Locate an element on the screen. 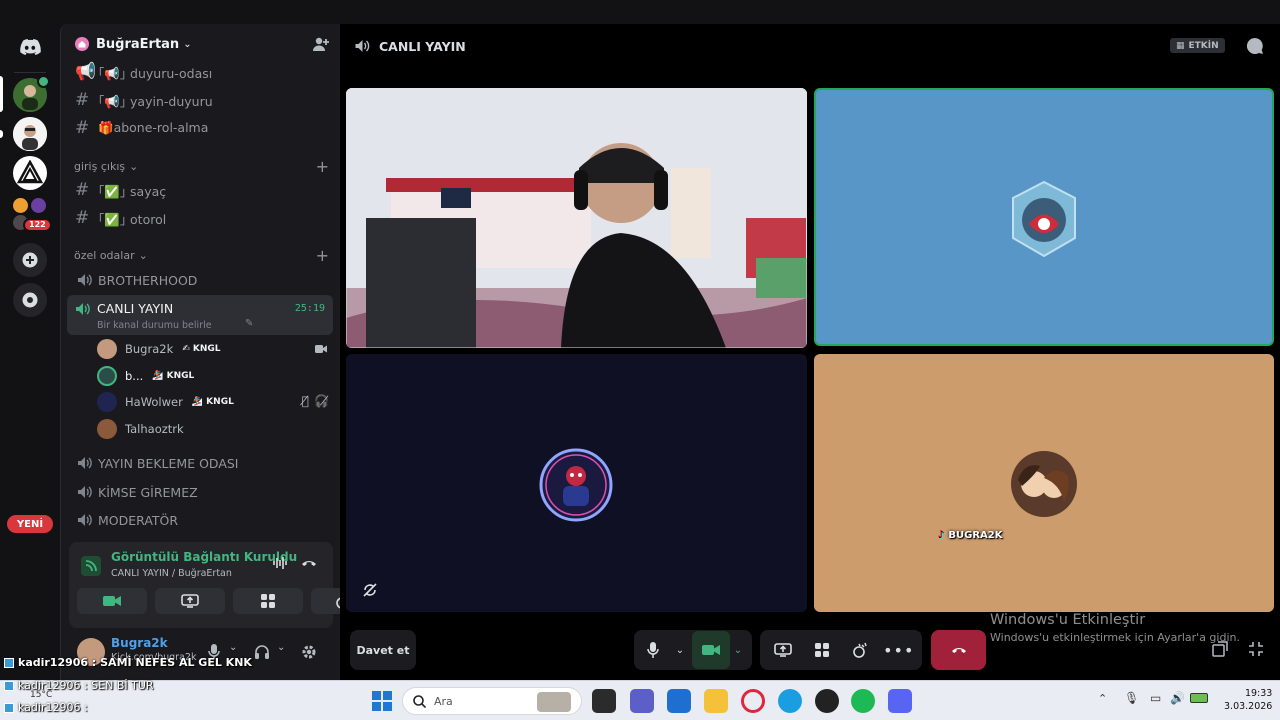  channel-label: CANLI YAYIN is located at coordinates (135, 308).